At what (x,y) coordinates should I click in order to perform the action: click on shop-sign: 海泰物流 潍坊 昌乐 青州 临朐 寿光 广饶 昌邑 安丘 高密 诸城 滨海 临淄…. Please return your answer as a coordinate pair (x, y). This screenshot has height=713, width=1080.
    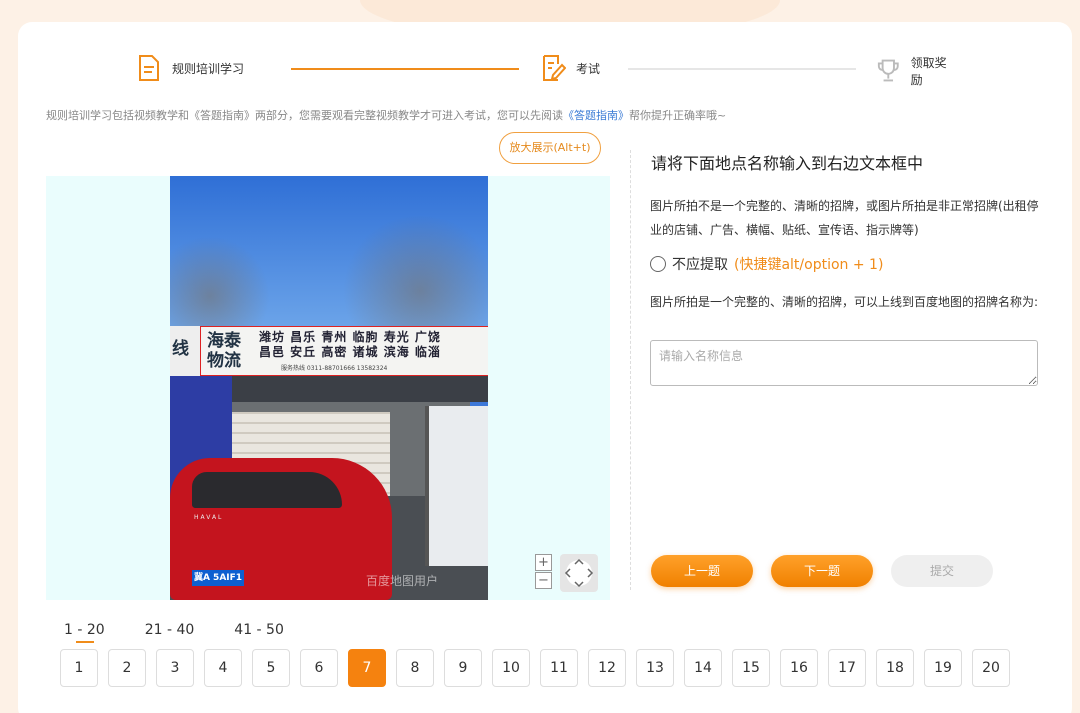
    Looking at the image, I should click on (344, 351).